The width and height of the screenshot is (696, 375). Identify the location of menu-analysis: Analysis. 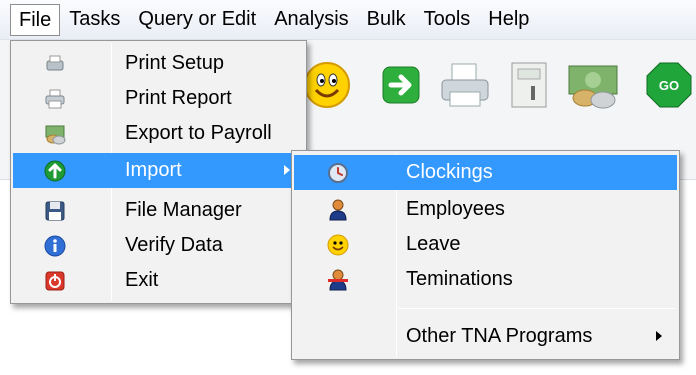
(311, 20).